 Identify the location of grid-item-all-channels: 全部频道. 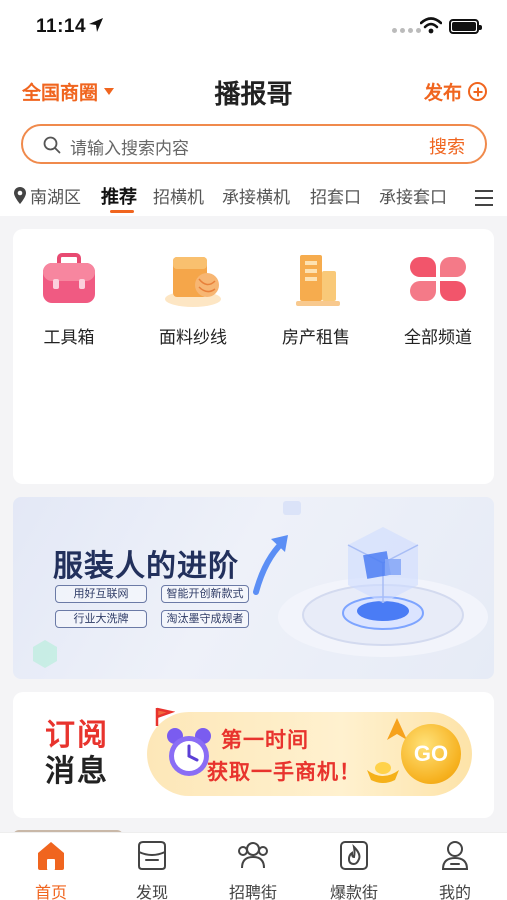
(438, 298).